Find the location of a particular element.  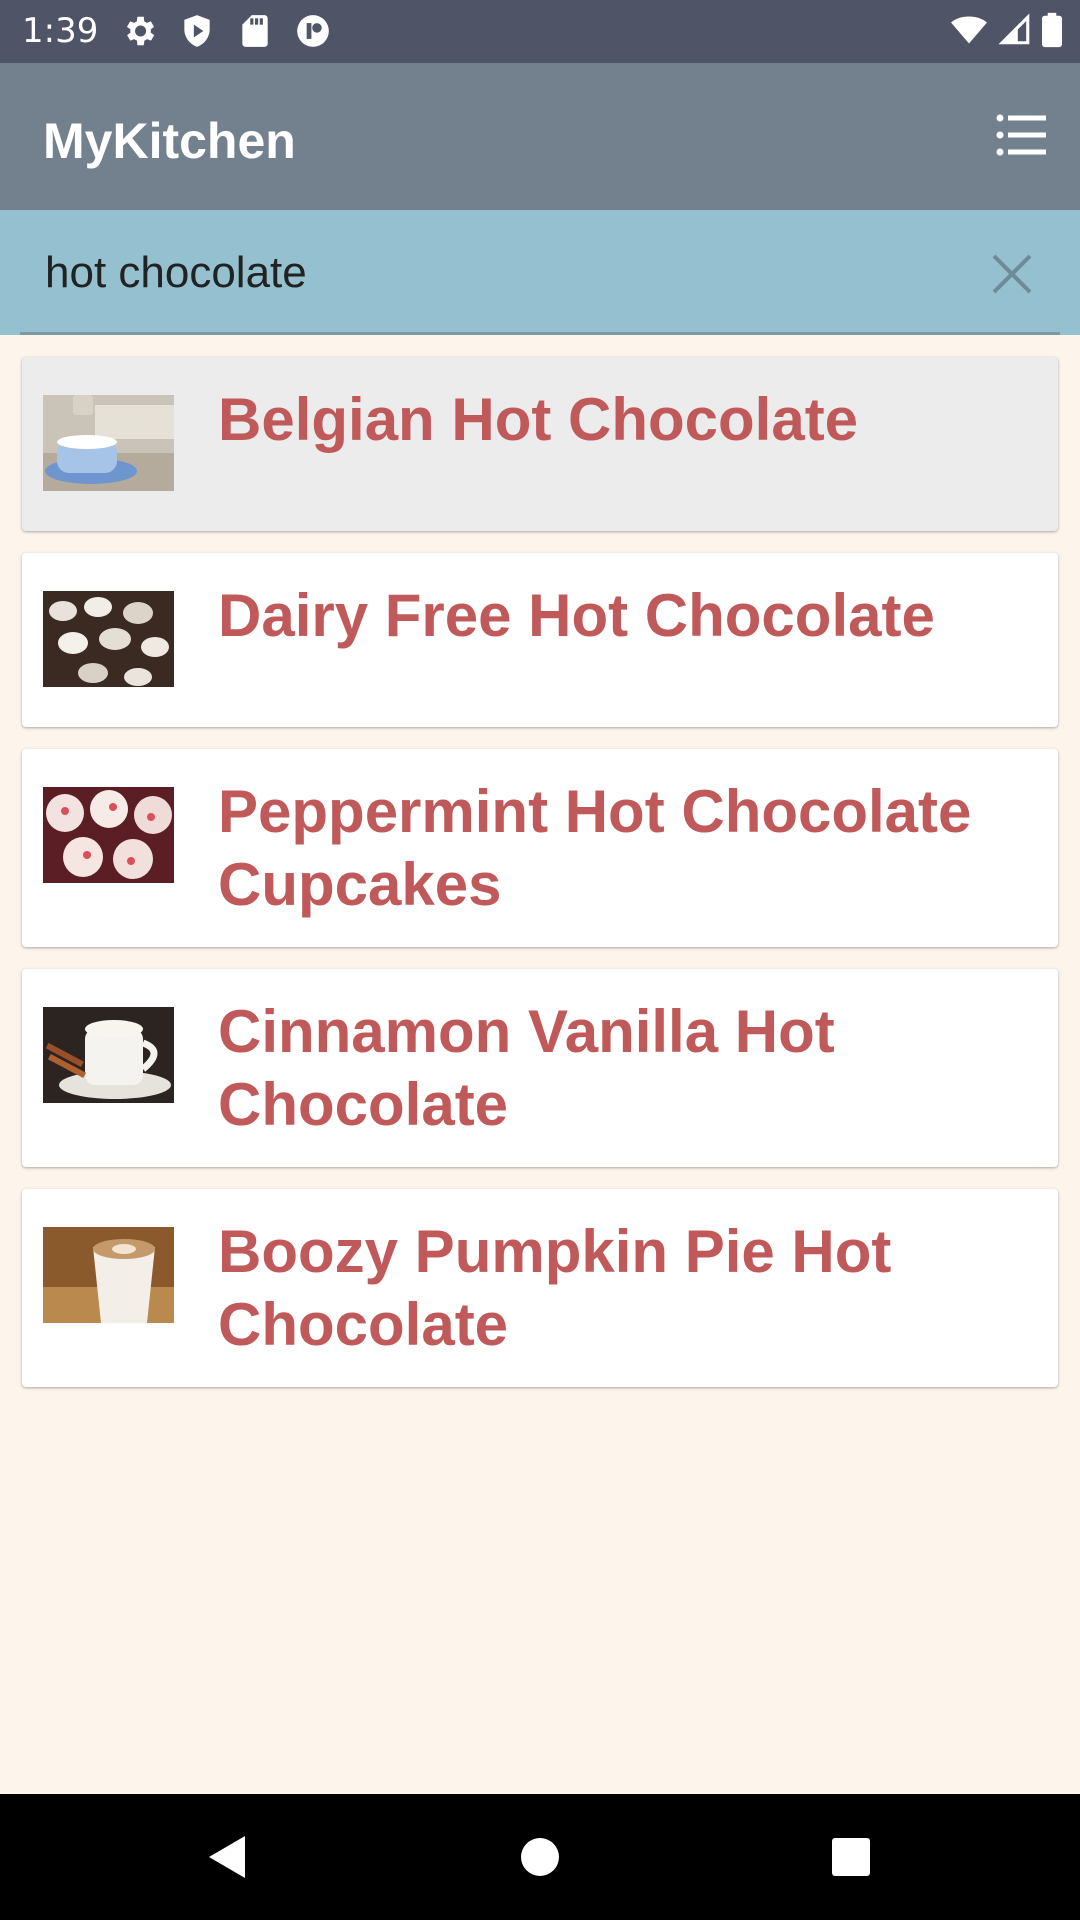

navigation-bar is located at coordinates (540, 1857).